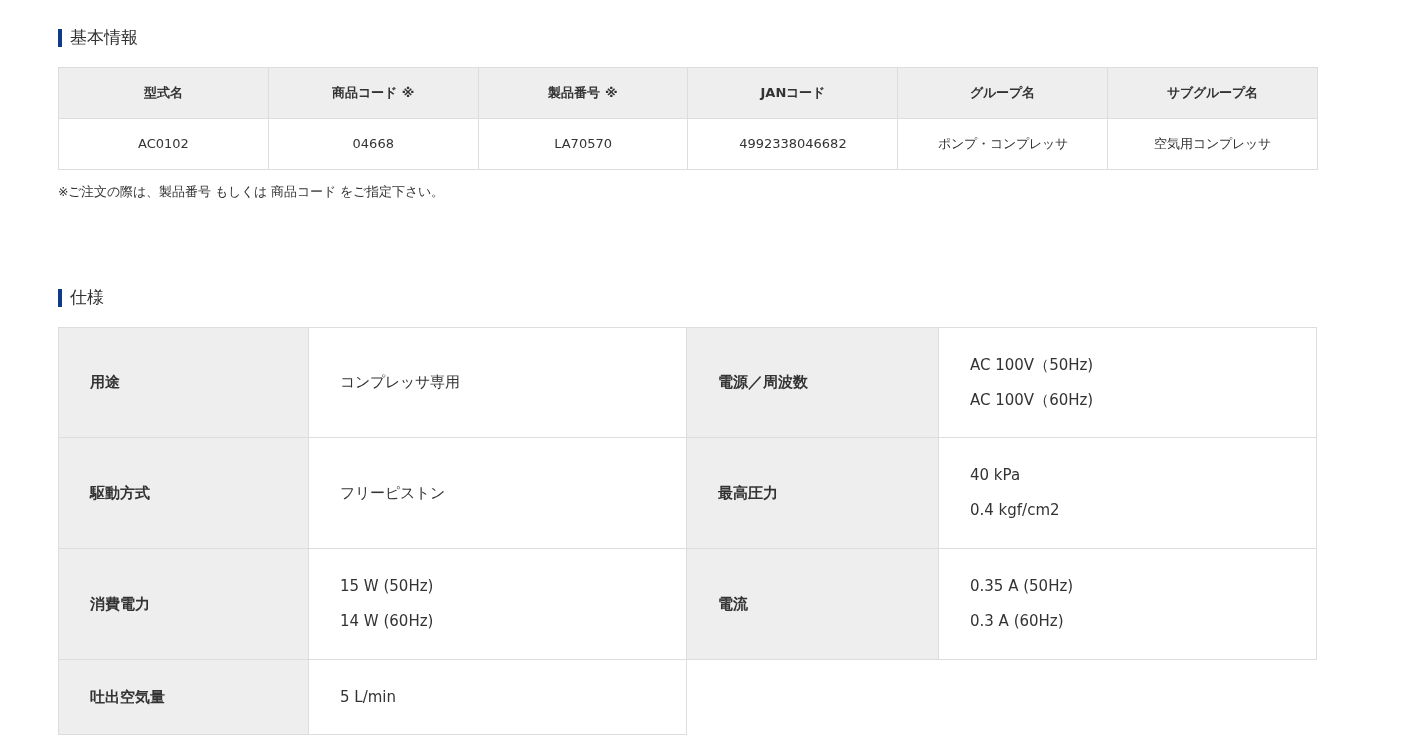 This screenshot has width=1407, height=739. I want to click on spec-value: AC 100V（50Hz), so click(1032, 365).